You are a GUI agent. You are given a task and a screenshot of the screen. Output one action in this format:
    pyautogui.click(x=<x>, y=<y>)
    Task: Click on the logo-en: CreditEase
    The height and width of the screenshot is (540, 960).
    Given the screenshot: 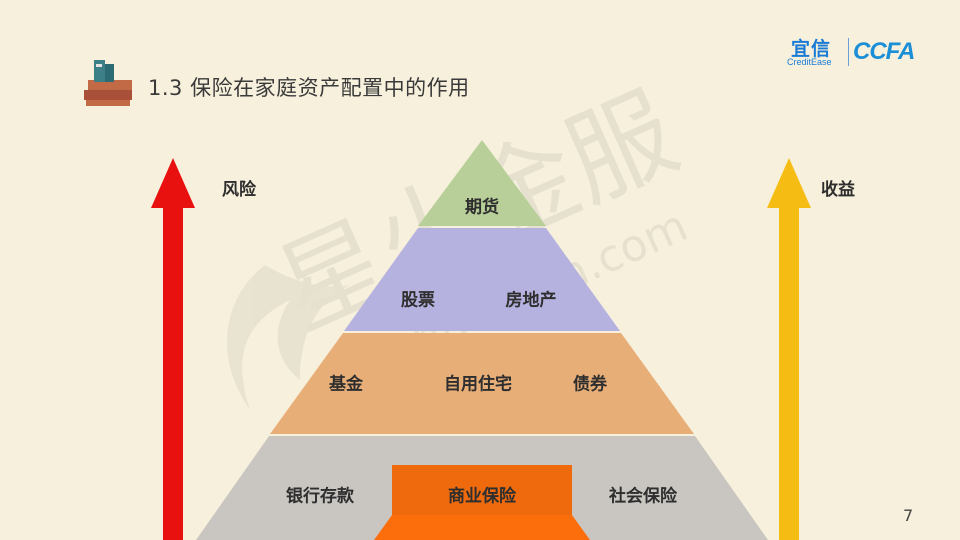 What is the action you would take?
    pyautogui.click(x=809, y=62)
    